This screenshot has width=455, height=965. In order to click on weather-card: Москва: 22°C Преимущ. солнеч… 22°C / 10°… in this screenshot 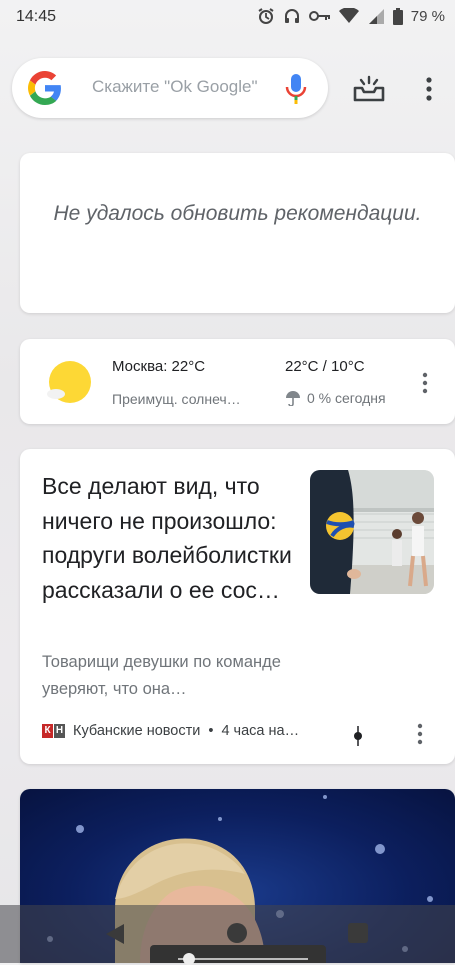, I will do `click(237, 381)`.